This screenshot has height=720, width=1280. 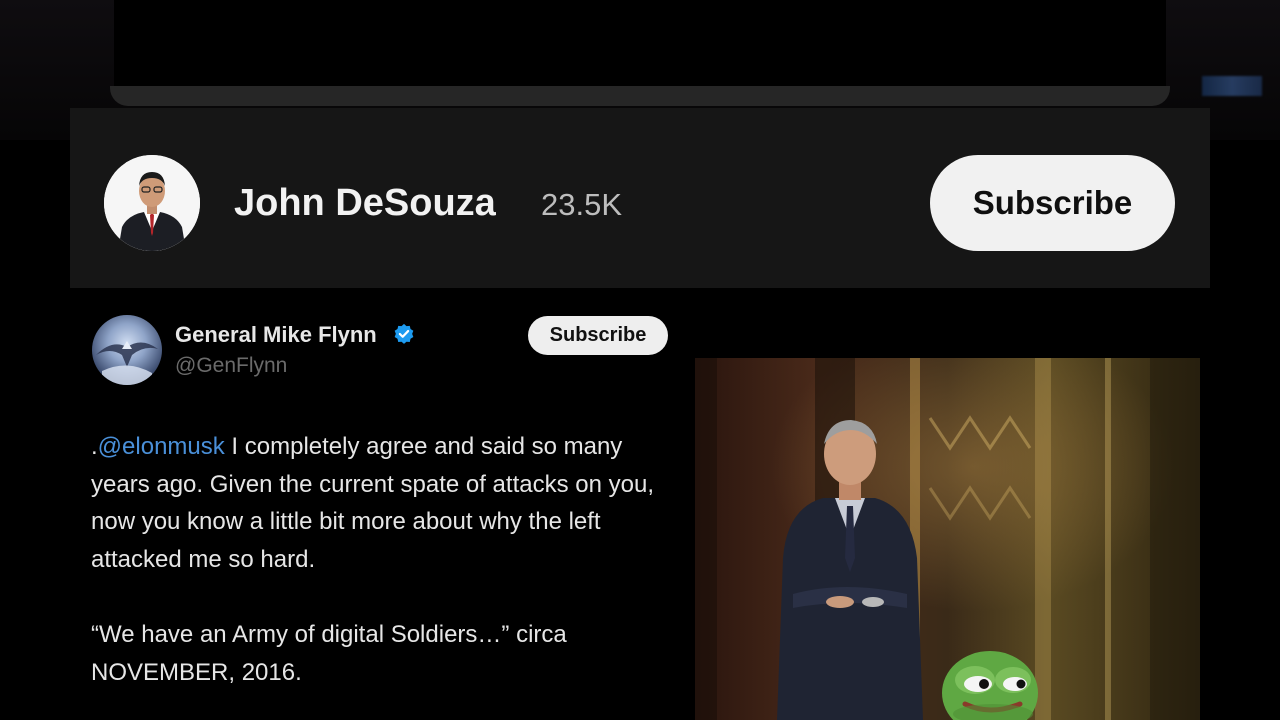 I want to click on channel-avatar-image, so click(x=152, y=203).